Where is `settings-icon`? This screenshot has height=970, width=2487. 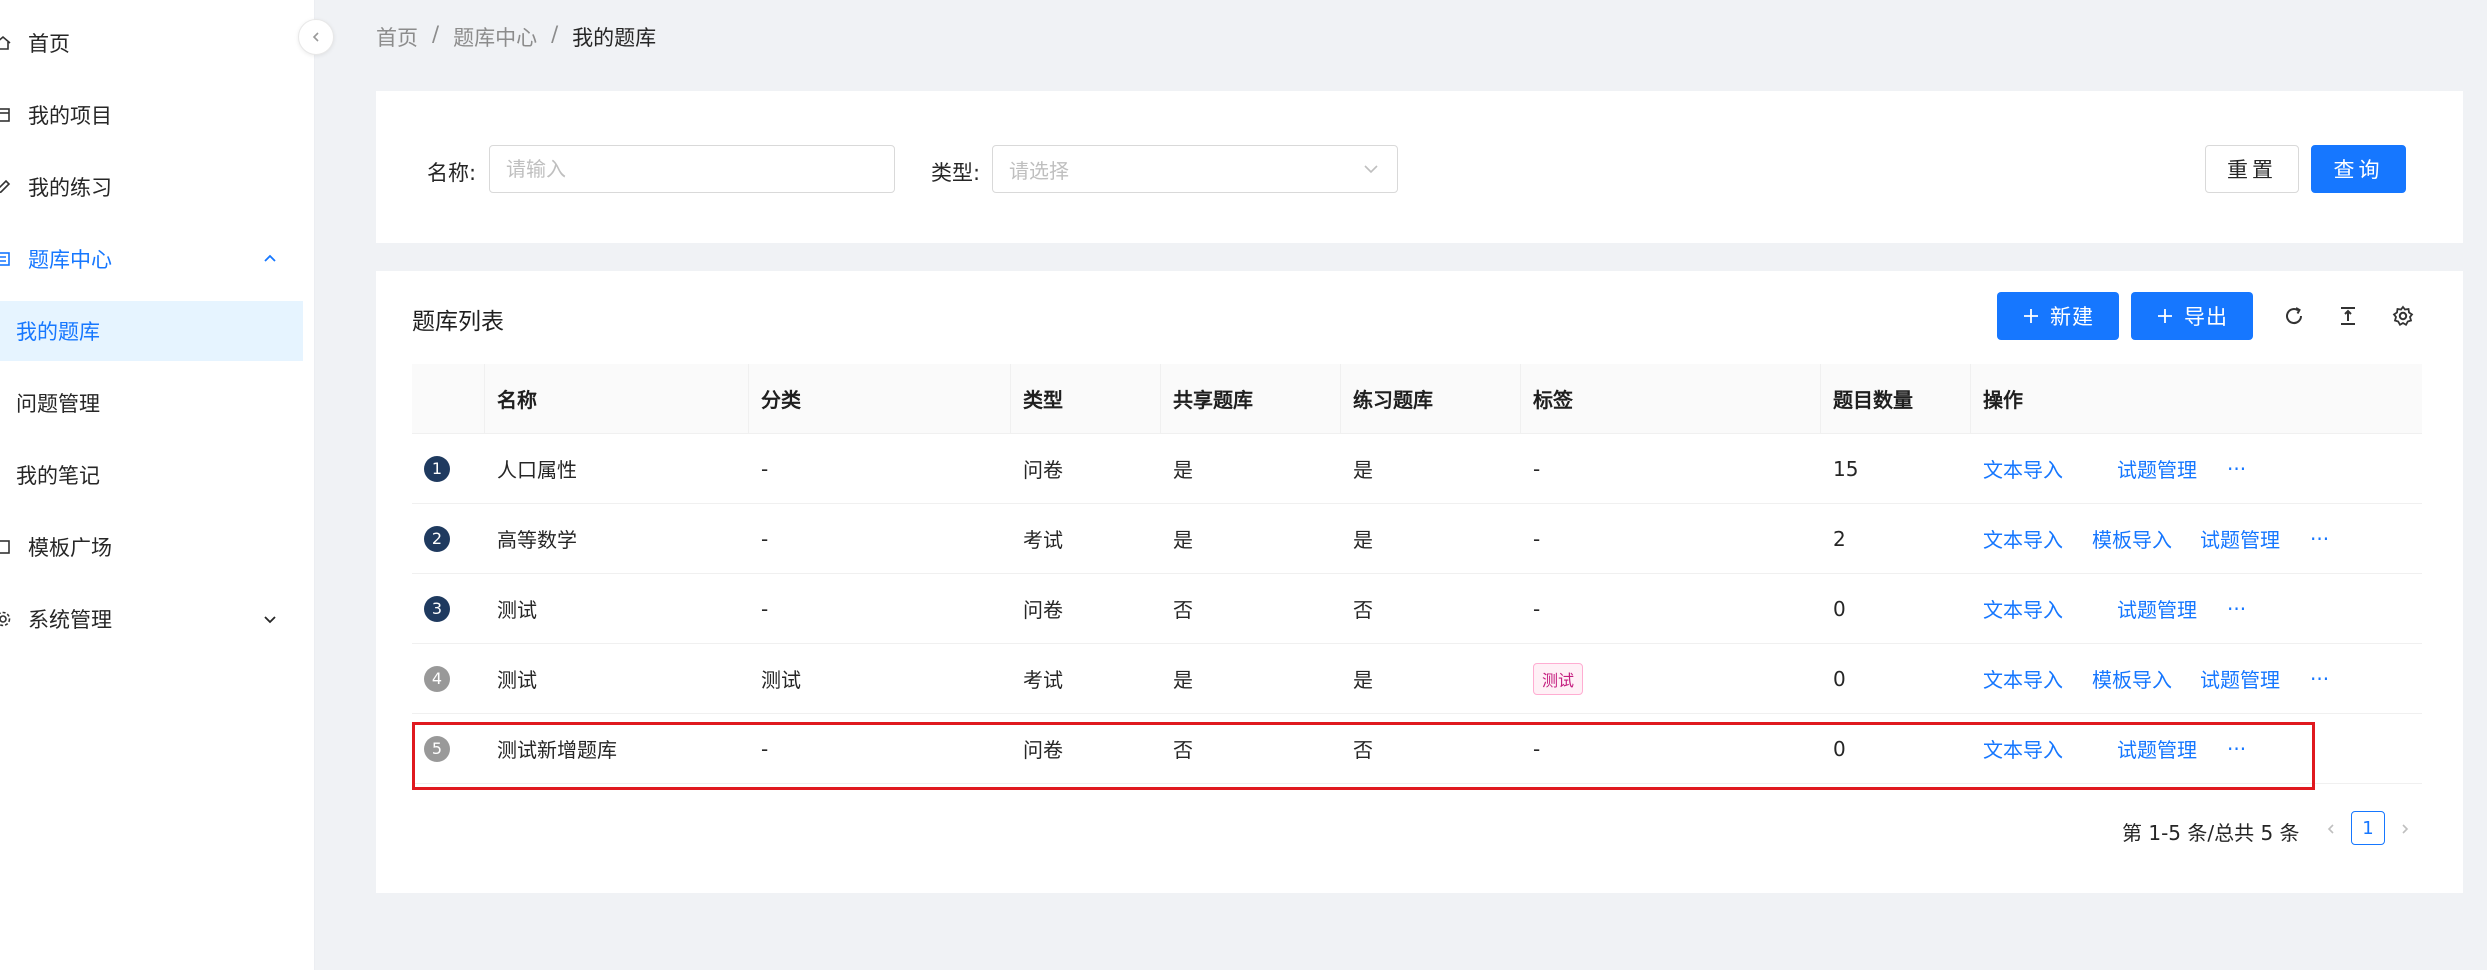 settings-icon is located at coordinates (2403, 316).